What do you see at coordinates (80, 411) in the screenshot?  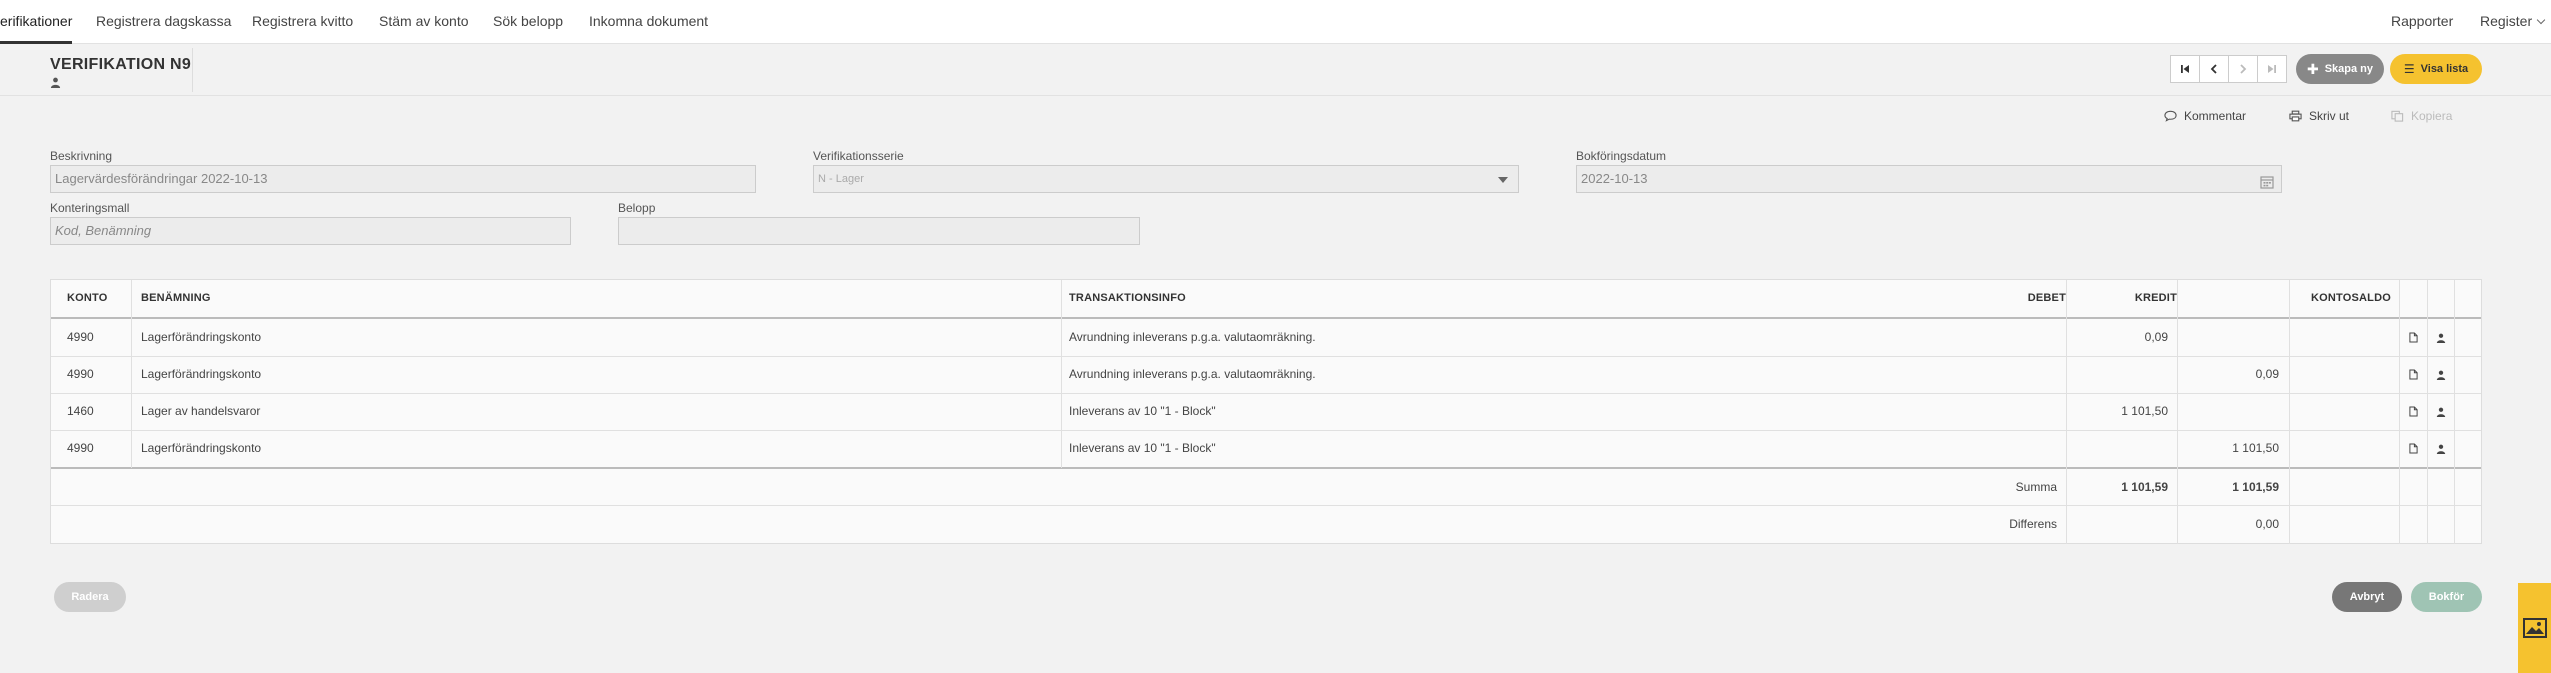 I see `cell-account: 1460` at bounding box center [80, 411].